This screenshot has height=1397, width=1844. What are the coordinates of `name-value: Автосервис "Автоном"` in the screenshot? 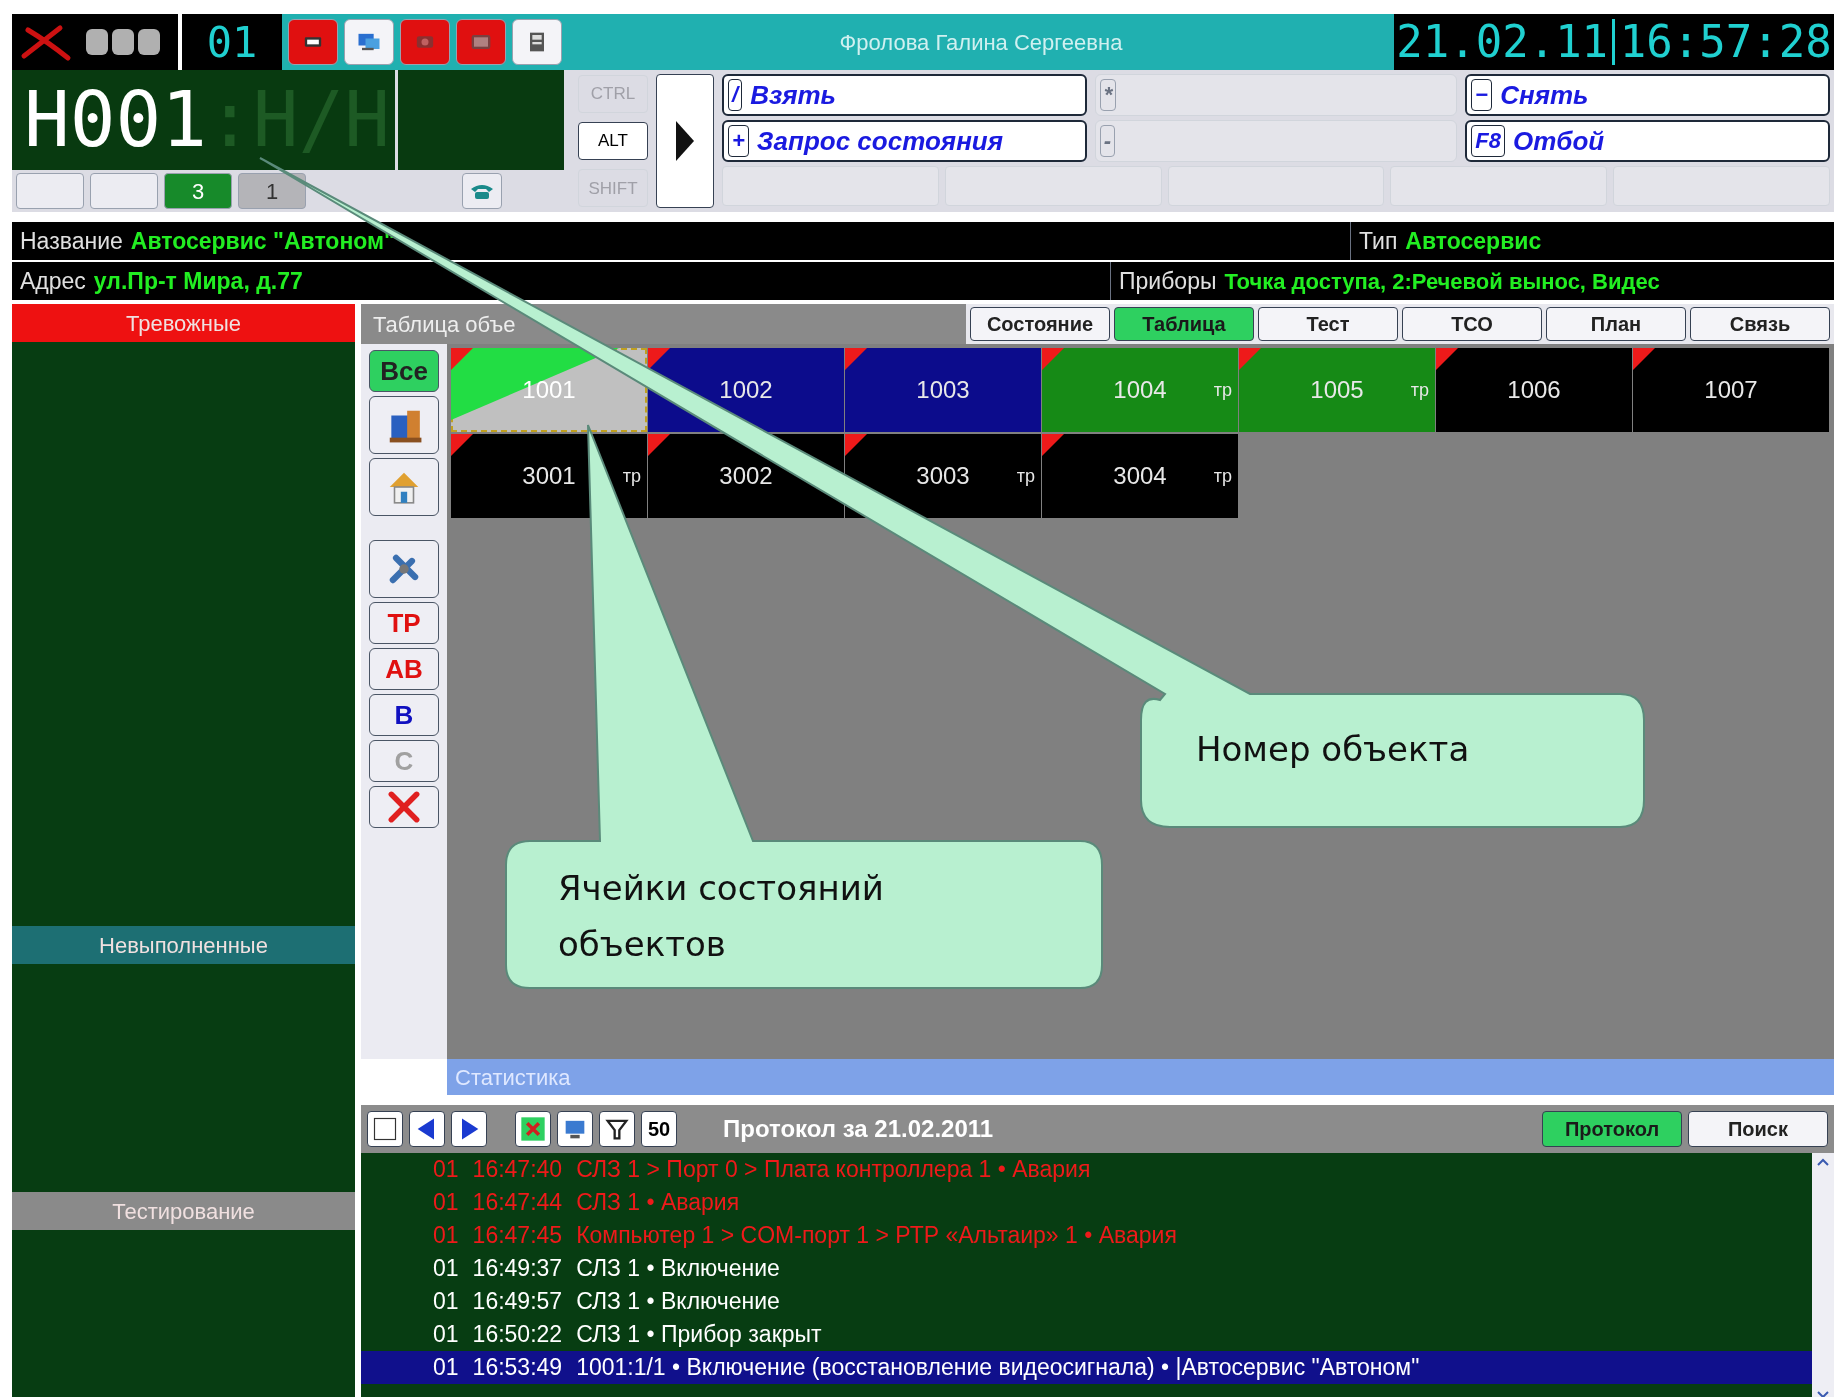 It's located at (262, 241).